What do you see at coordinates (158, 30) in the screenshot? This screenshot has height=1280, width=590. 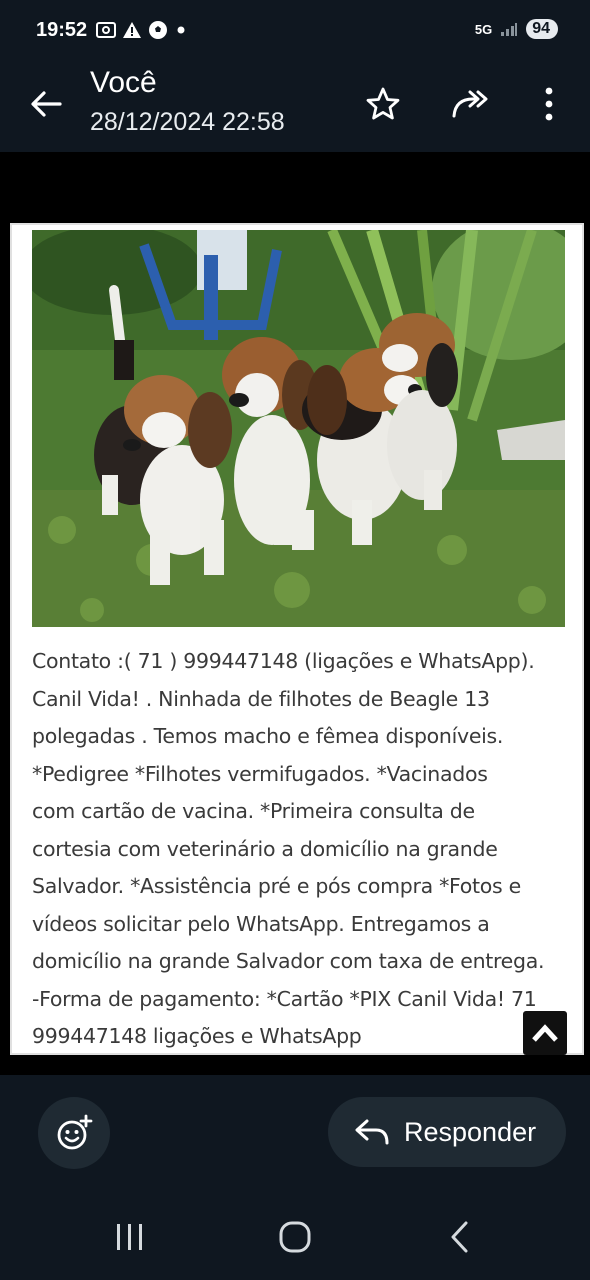 I see `soccer-ball-icon` at bounding box center [158, 30].